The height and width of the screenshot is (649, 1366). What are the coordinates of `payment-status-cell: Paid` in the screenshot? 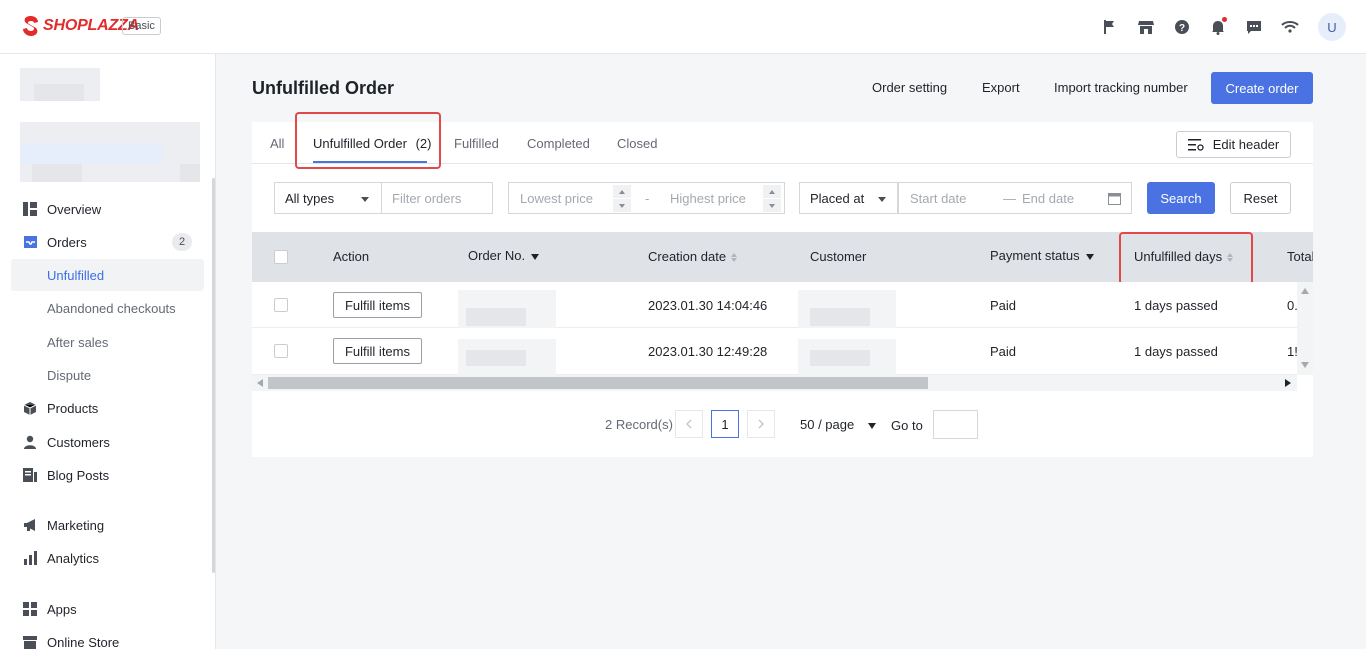 It's located at (1003, 351).